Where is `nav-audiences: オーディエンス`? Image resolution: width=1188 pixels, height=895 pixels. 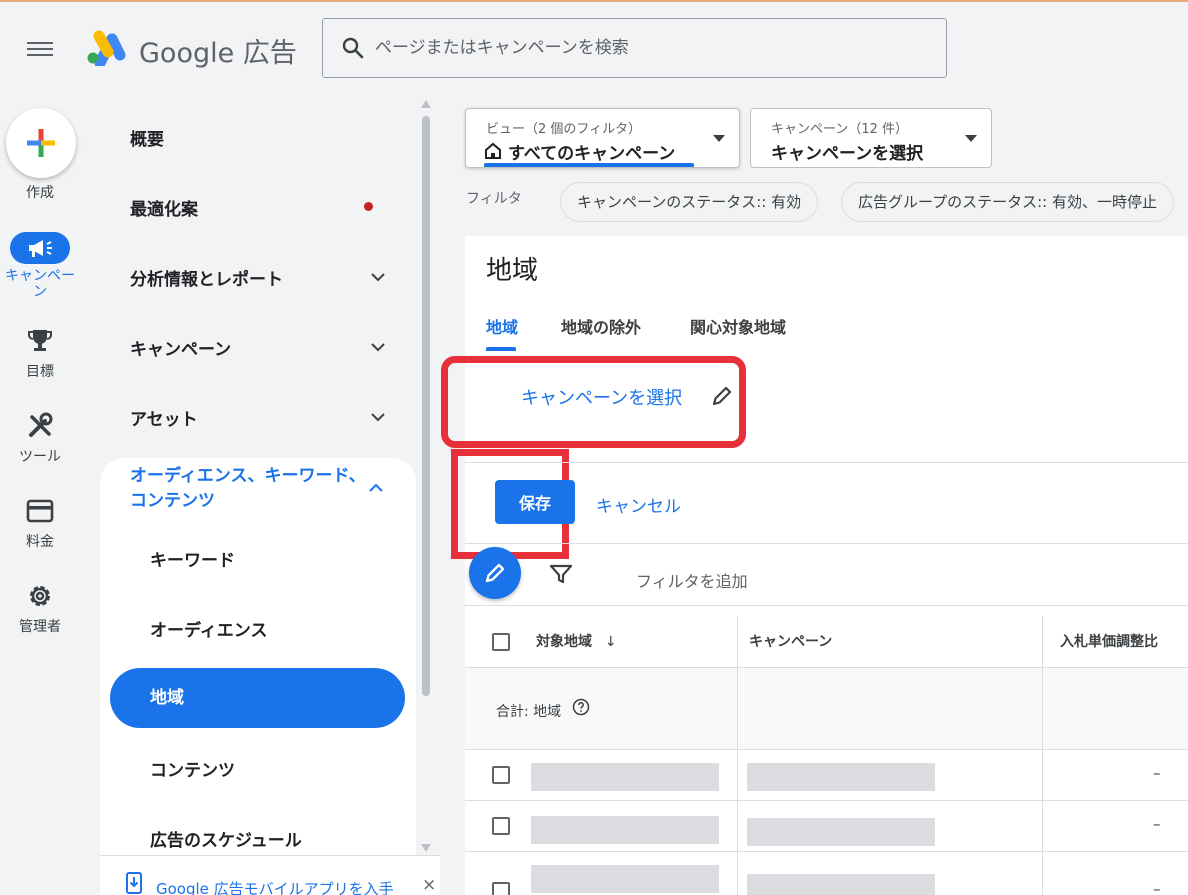
nav-audiences: オーディエンス is located at coordinates (208, 628).